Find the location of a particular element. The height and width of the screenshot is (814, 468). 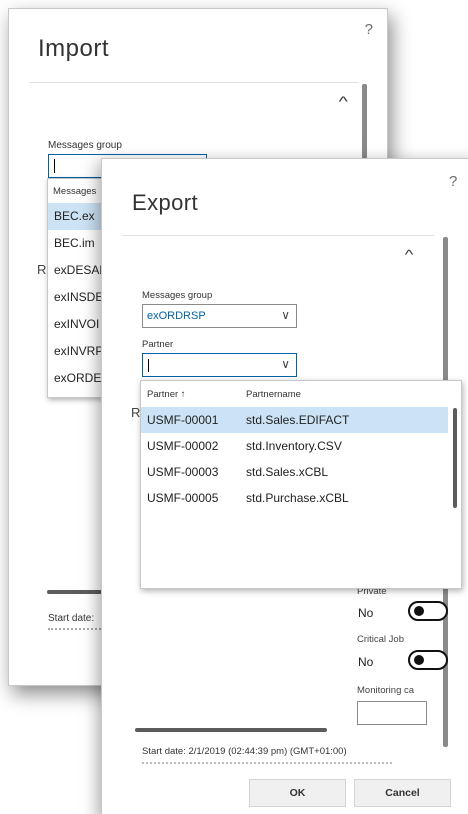

table-row: USMF-00005 std.Purchase.xCBL is located at coordinates (301, 498).